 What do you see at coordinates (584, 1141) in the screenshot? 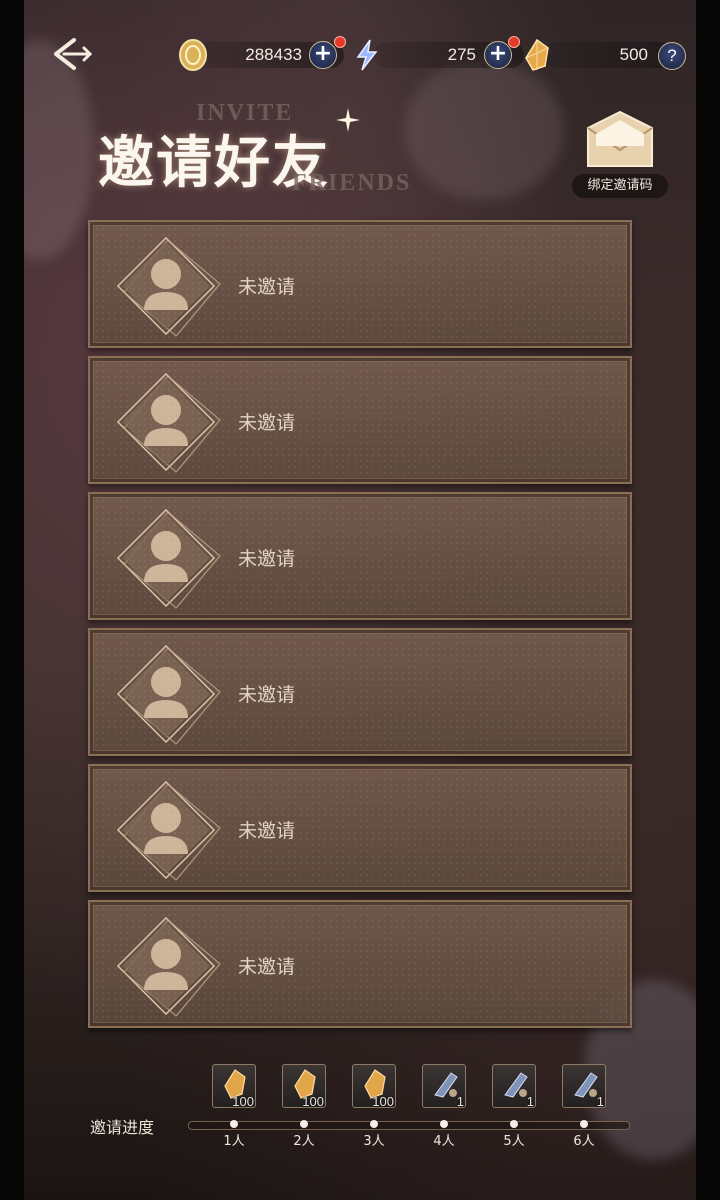
I see `milestone-label: 6人` at bounding box center [584, 1141].